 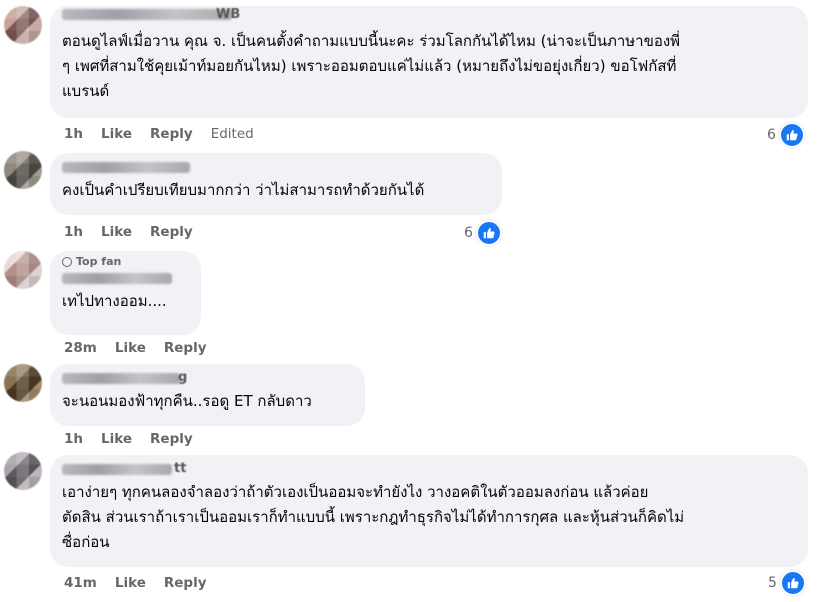 I want to click on top-fan-badge: Top fan, so click(x=125, y=262).